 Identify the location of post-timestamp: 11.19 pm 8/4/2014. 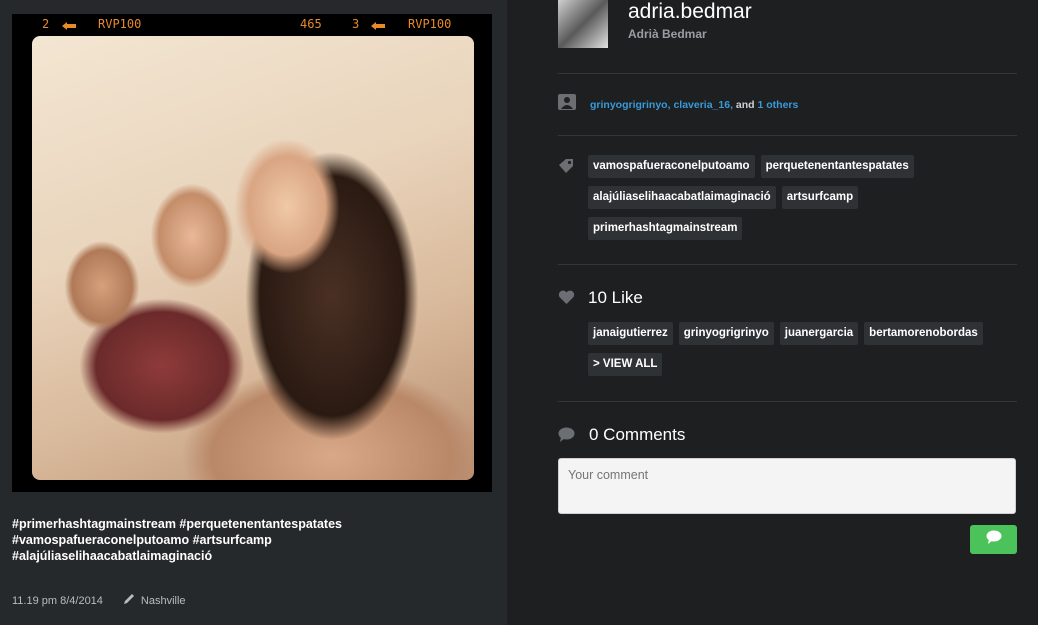
(57, 600).